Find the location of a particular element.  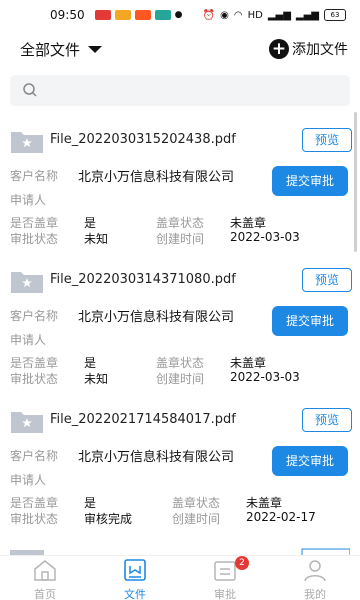

search-input is located at coordinates (193, 91).